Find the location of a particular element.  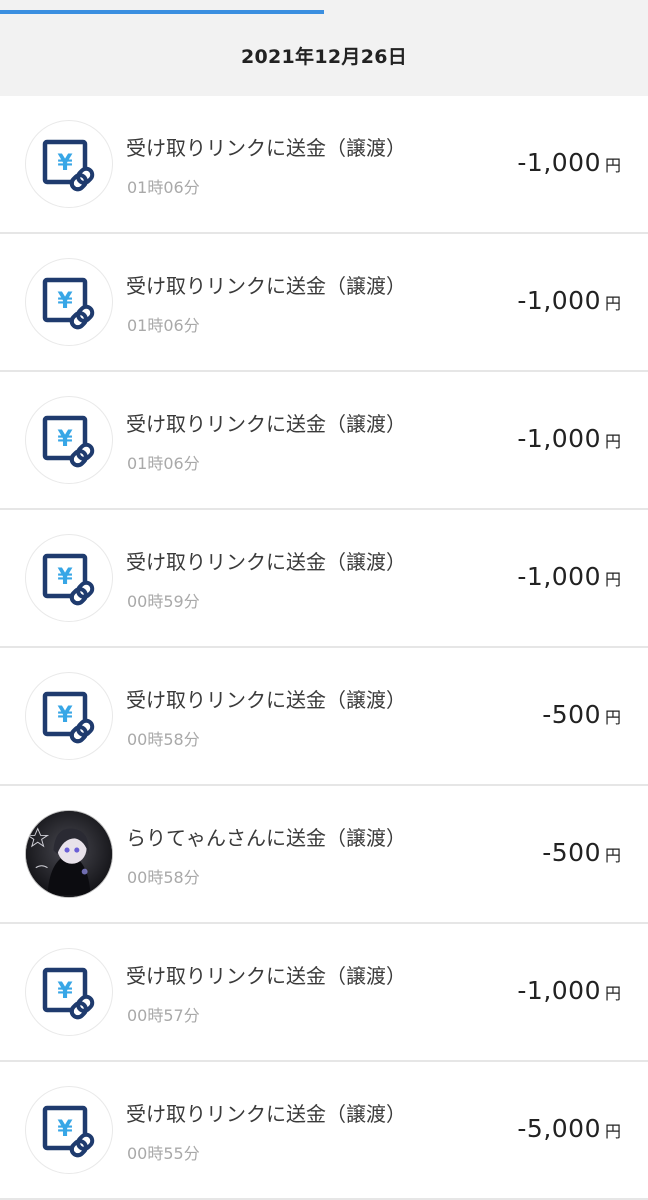

amount-value: -5,000 is located at coordinates (559, 1128).